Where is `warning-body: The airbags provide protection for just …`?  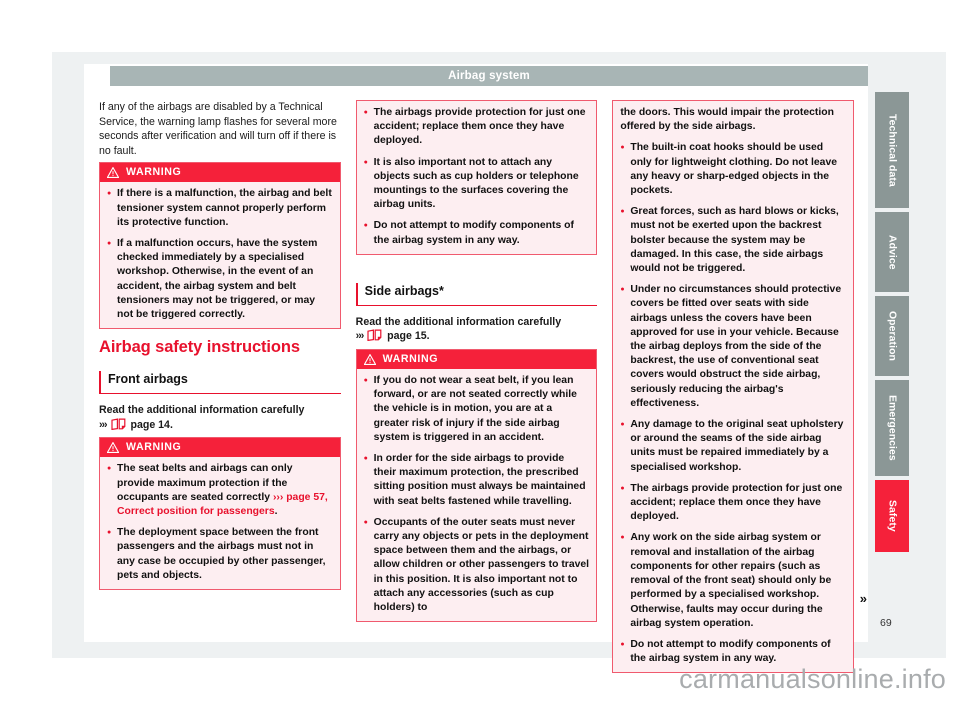
warning-body: The airbags provide protection for just … is located at coordinates (477, 177).